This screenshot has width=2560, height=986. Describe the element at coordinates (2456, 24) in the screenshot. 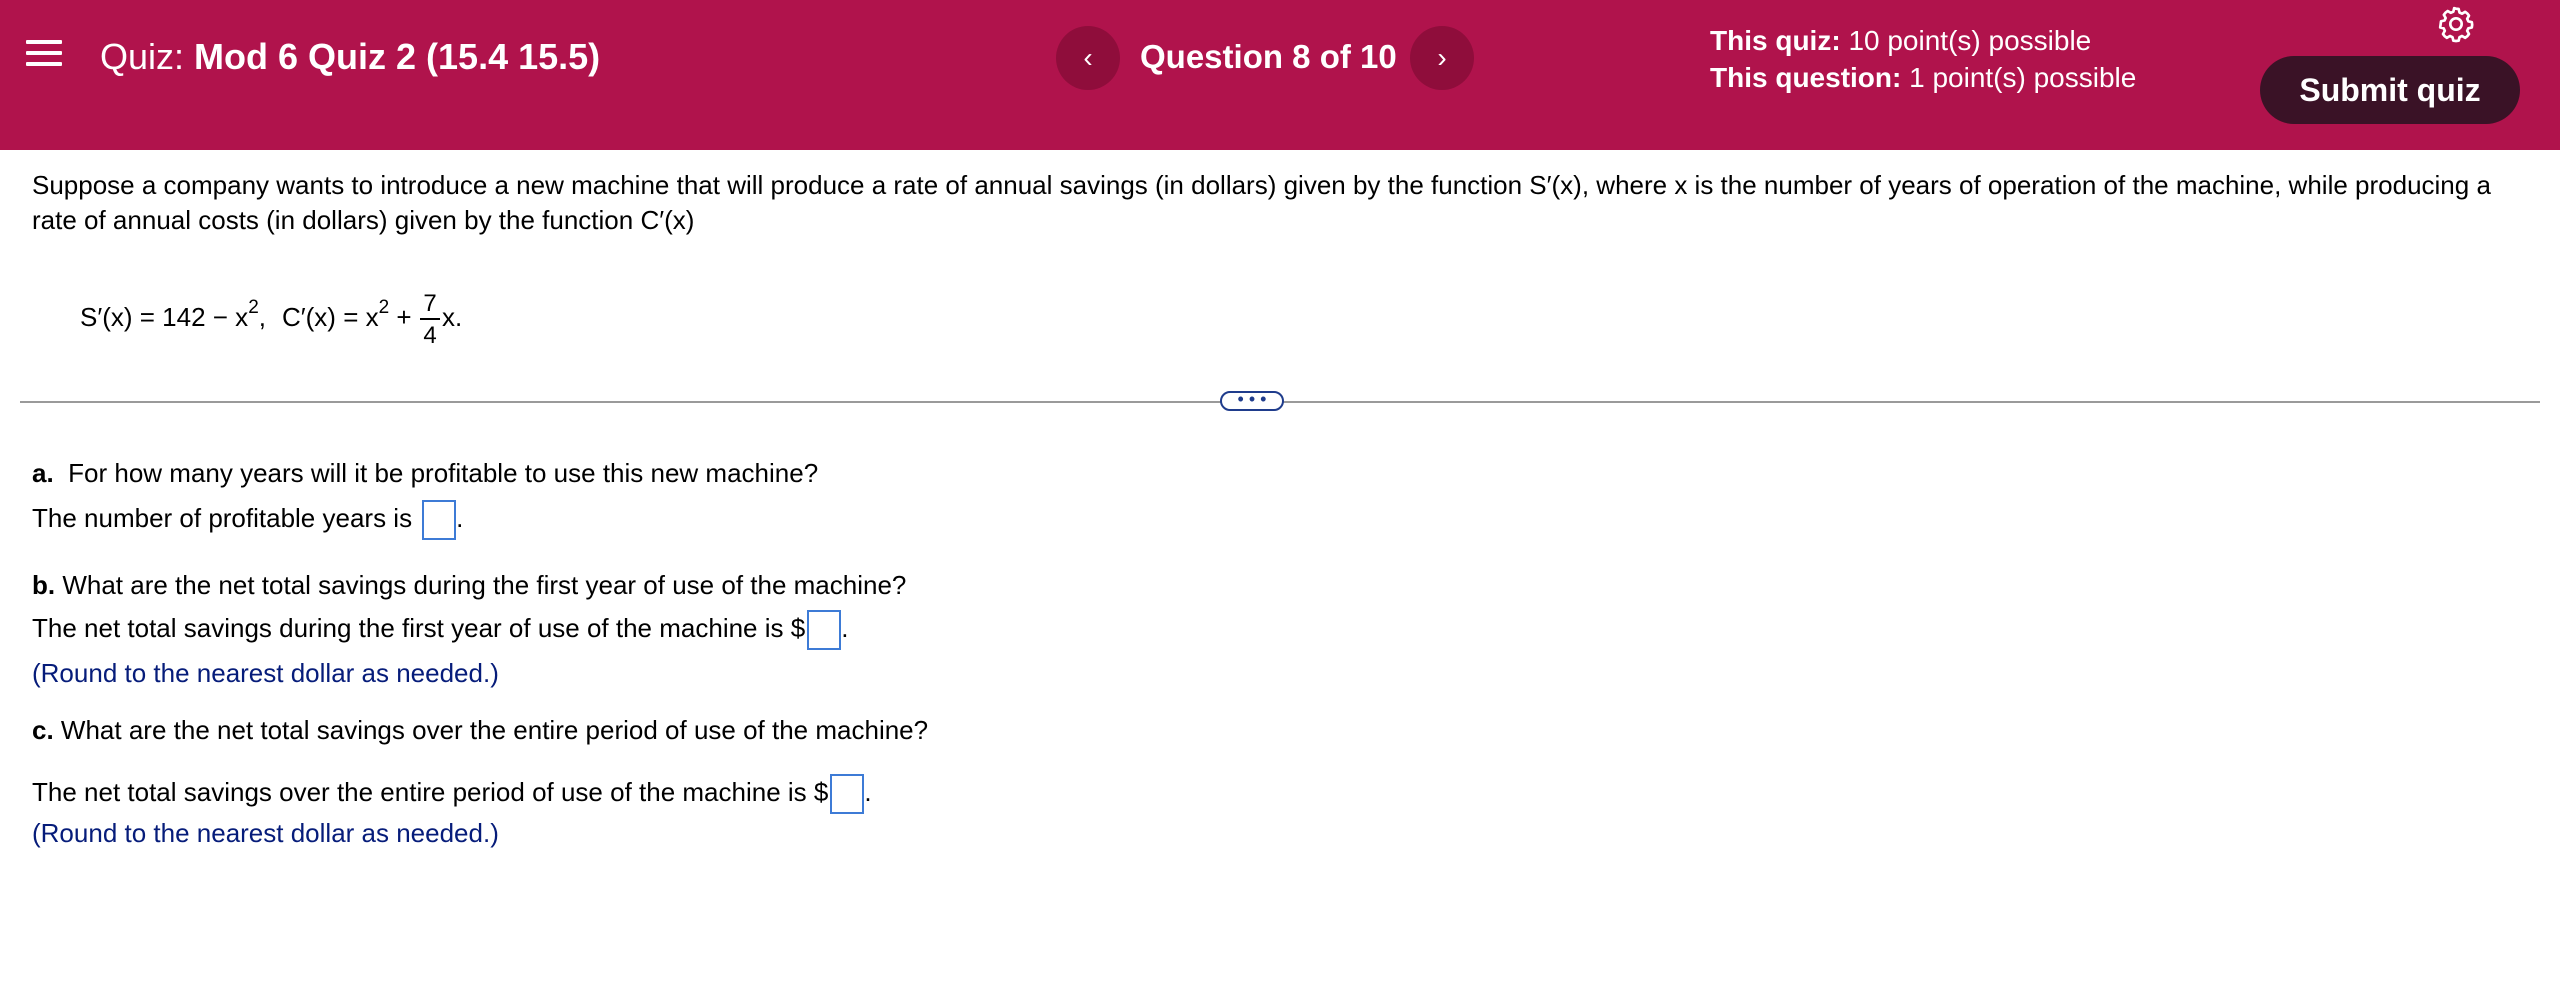

I see `gear-icon` at that location.